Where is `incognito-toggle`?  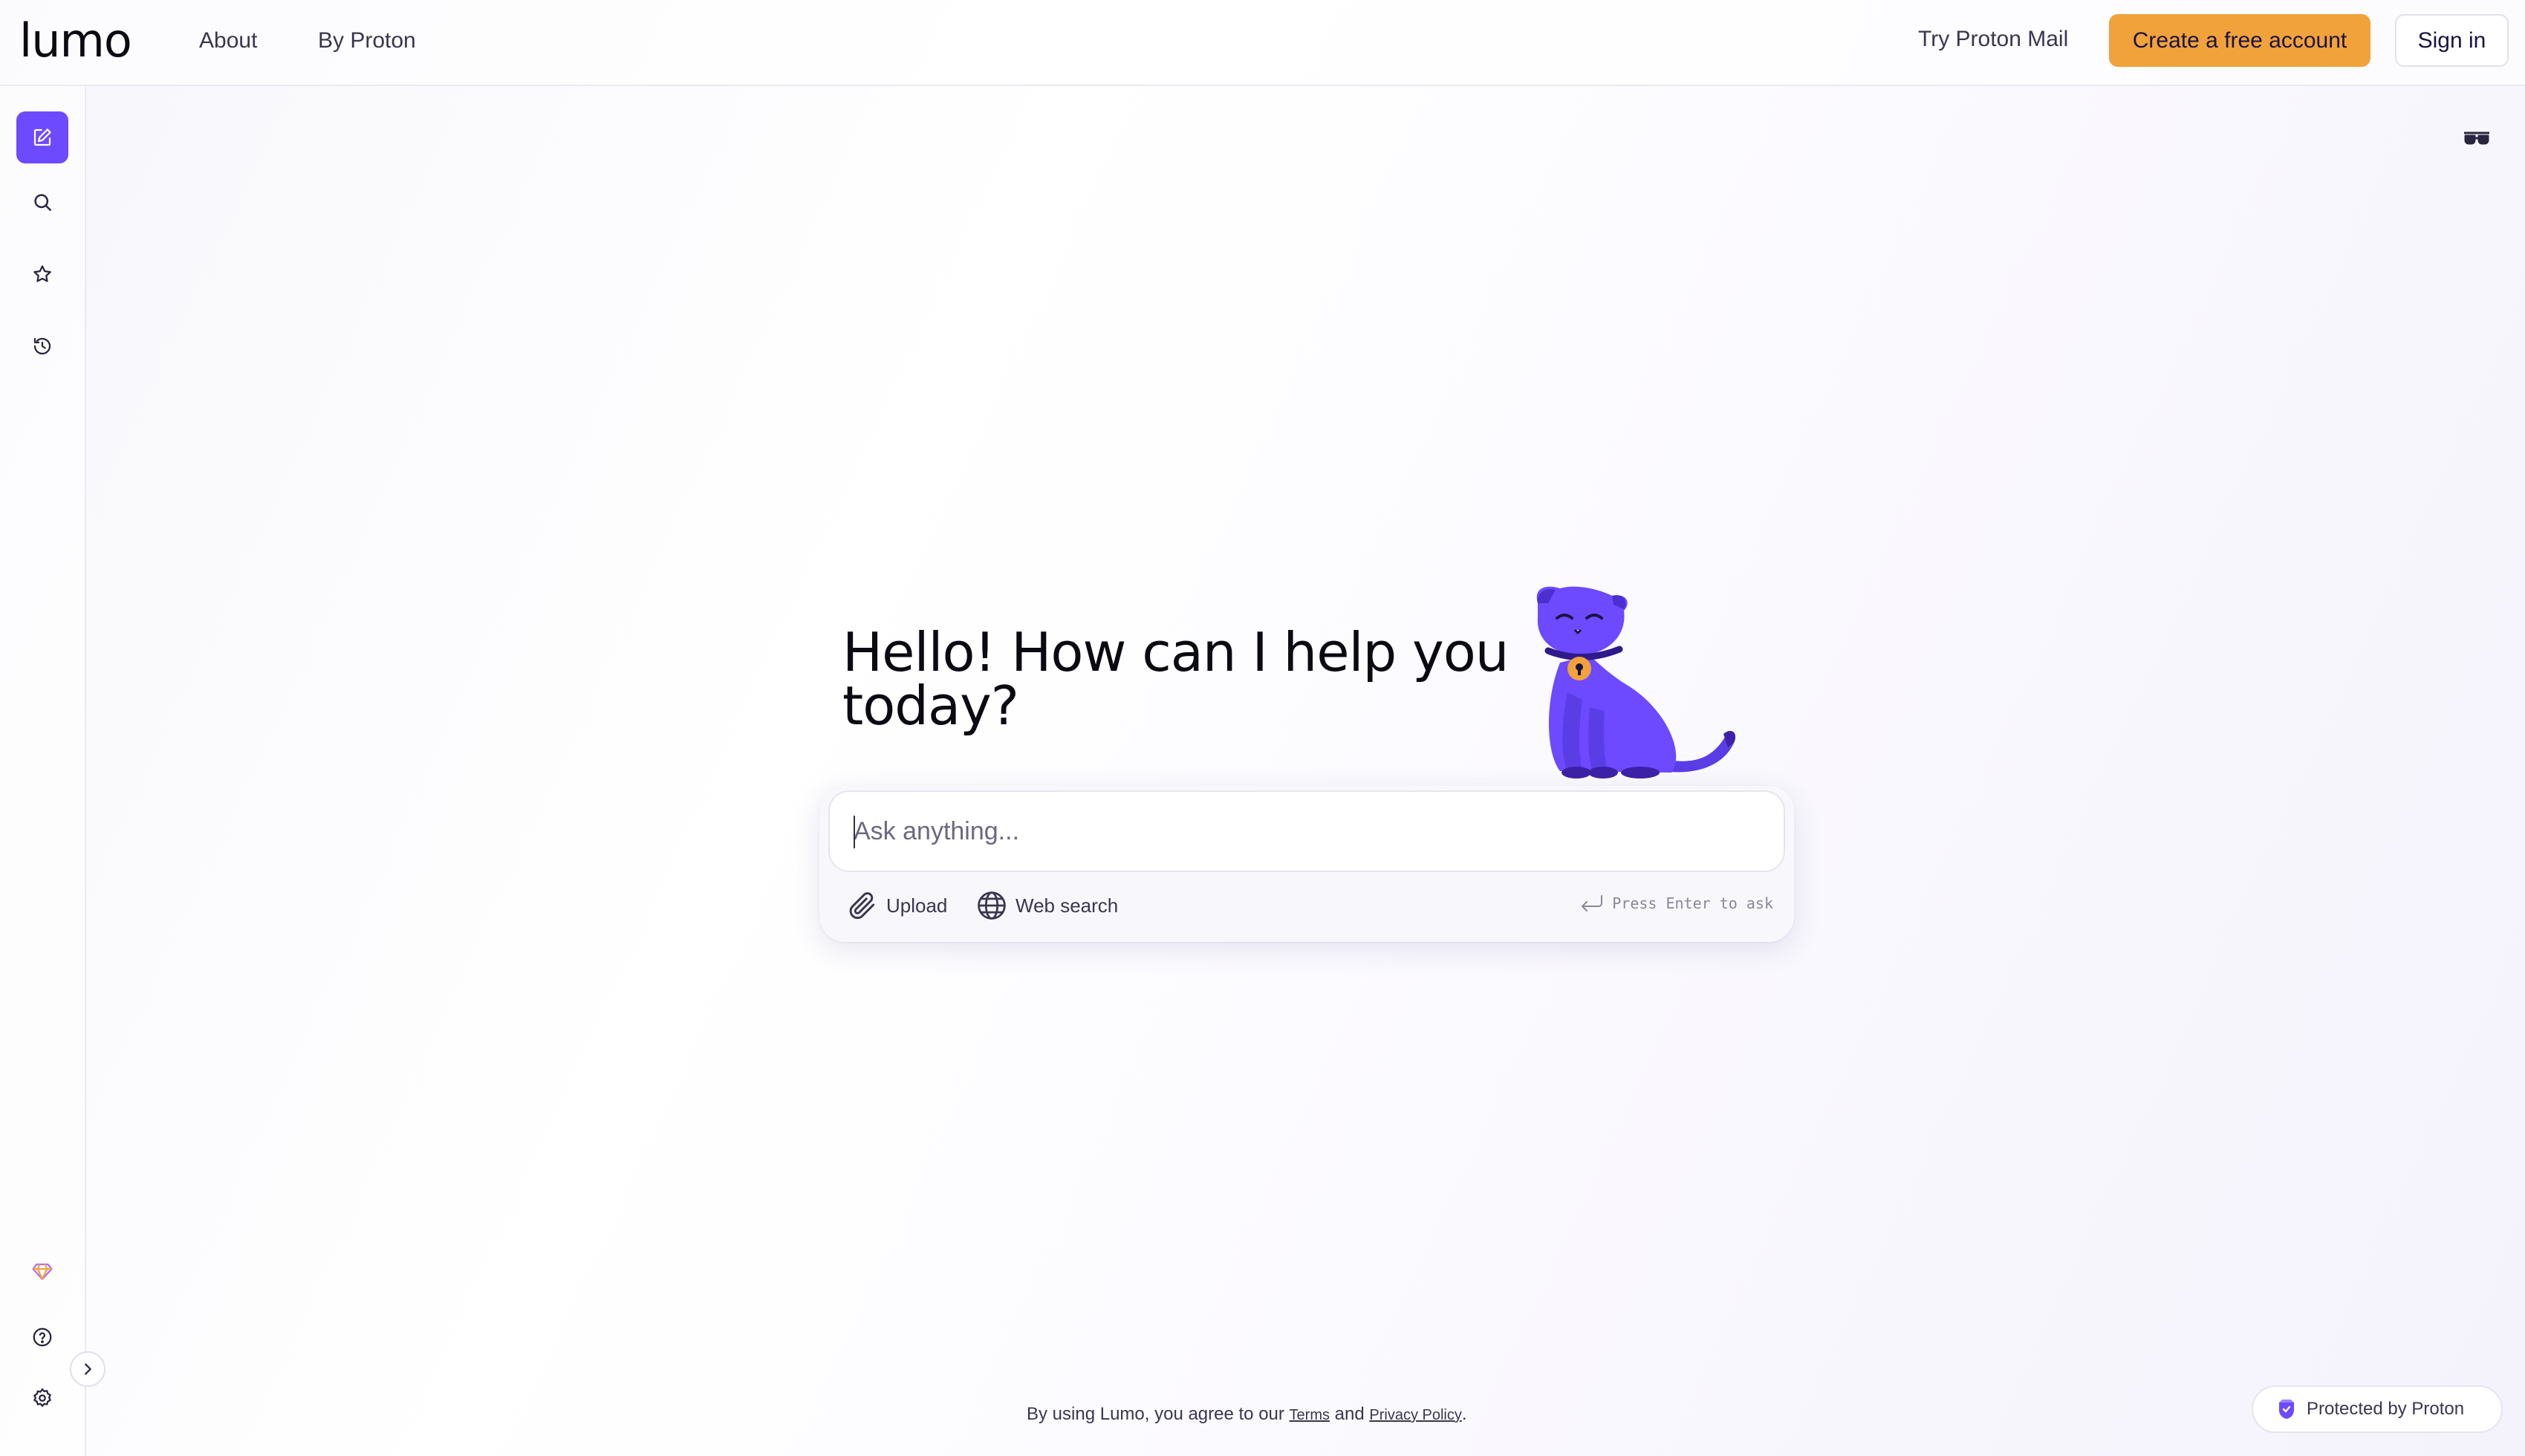 incognito-toggle is located at coordinates (2476, 139).